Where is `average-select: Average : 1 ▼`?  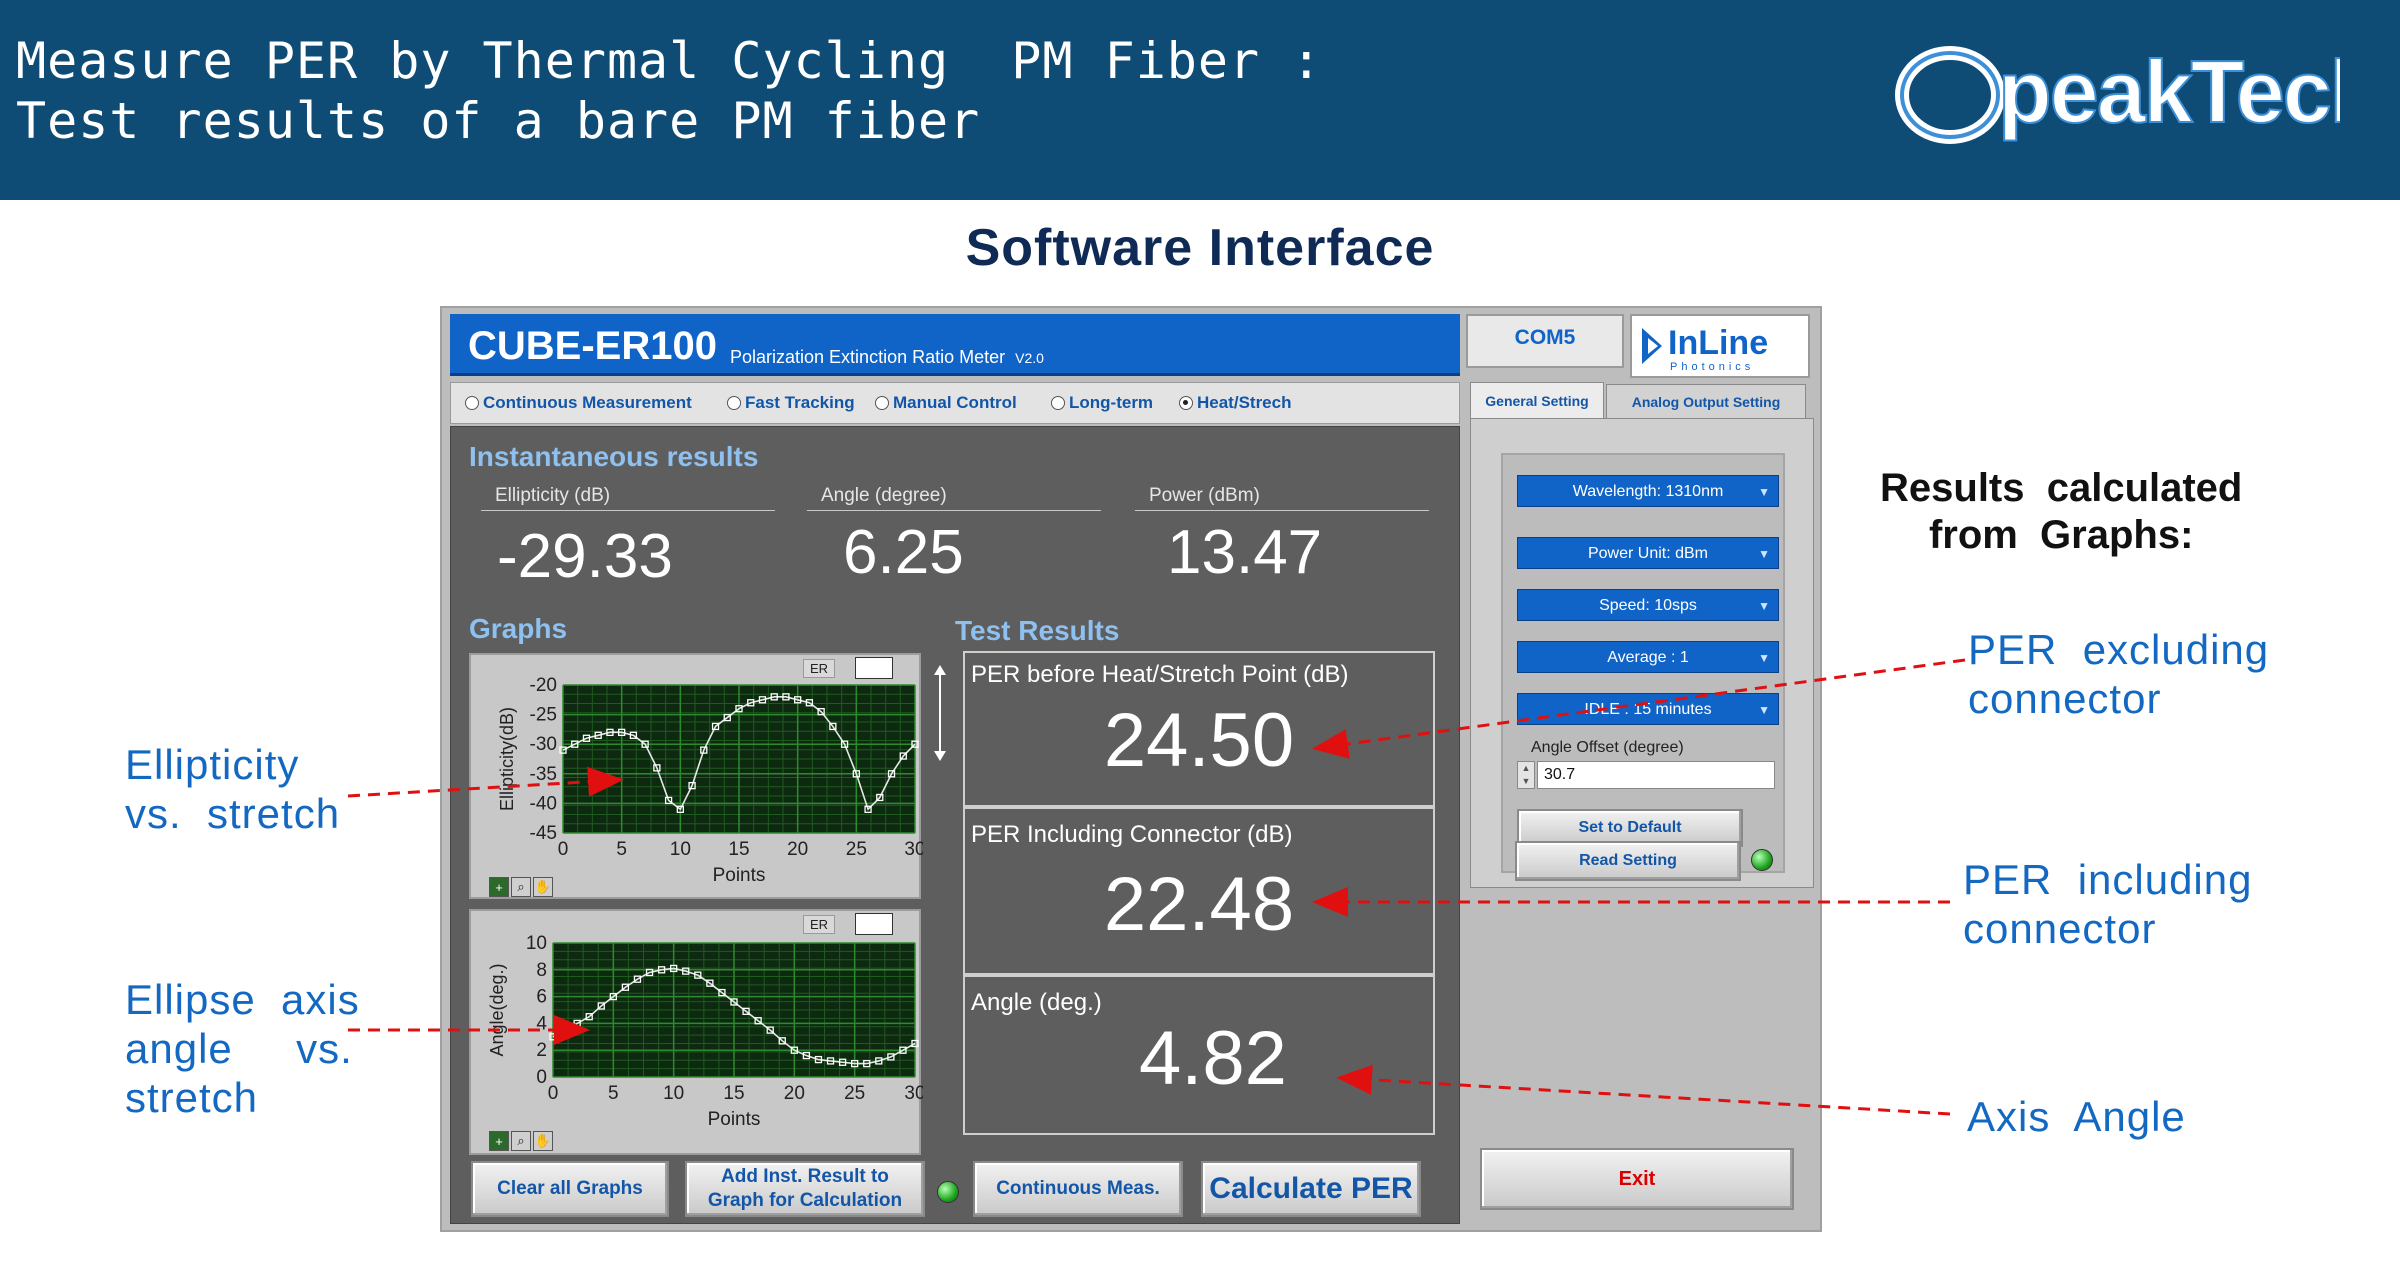
average-select: Average : 1 ▼ is located at coordinates (1648, 657).